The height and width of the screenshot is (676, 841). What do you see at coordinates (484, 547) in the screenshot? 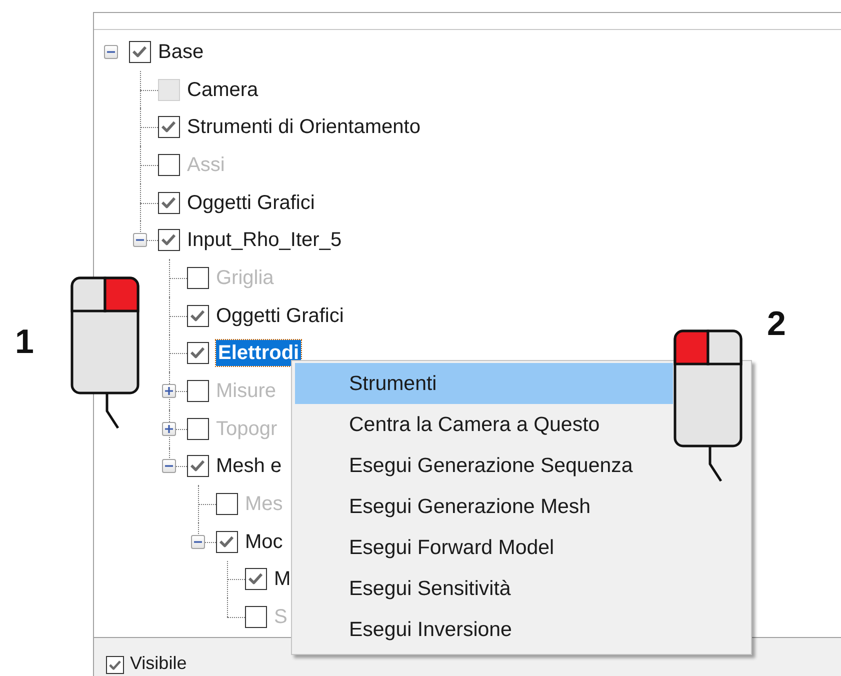
I see `menu-item: Esegui Forward Model` at bounding box center [484, 547].